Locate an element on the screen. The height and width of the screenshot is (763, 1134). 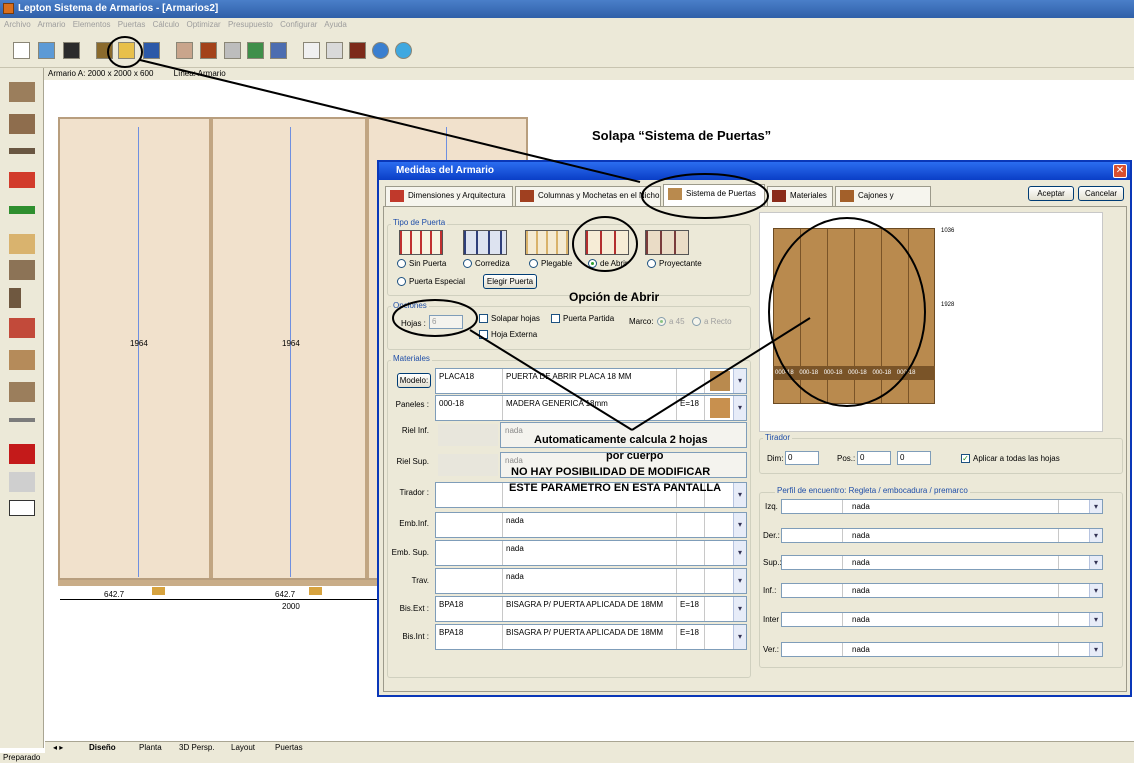
tab-layout: Layout is located at coordinates (243, 747).